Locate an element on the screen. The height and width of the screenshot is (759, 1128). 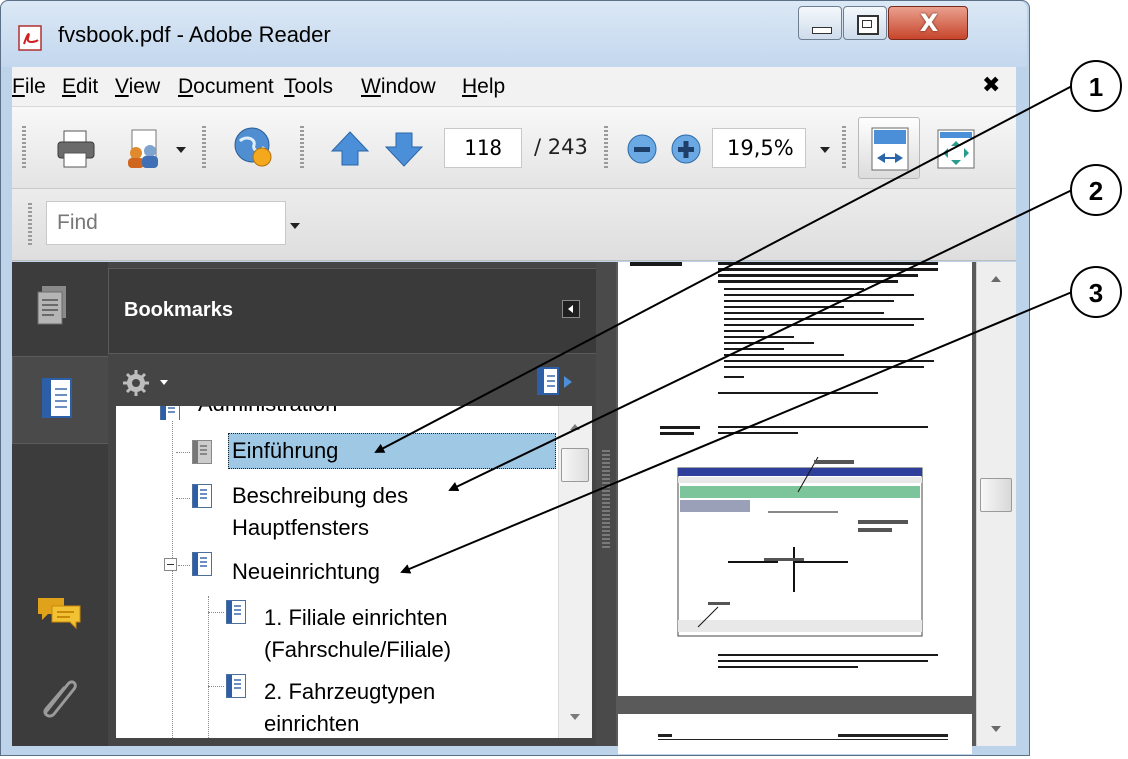
menu-edit-label: dit is located at coordinates (87, 86).